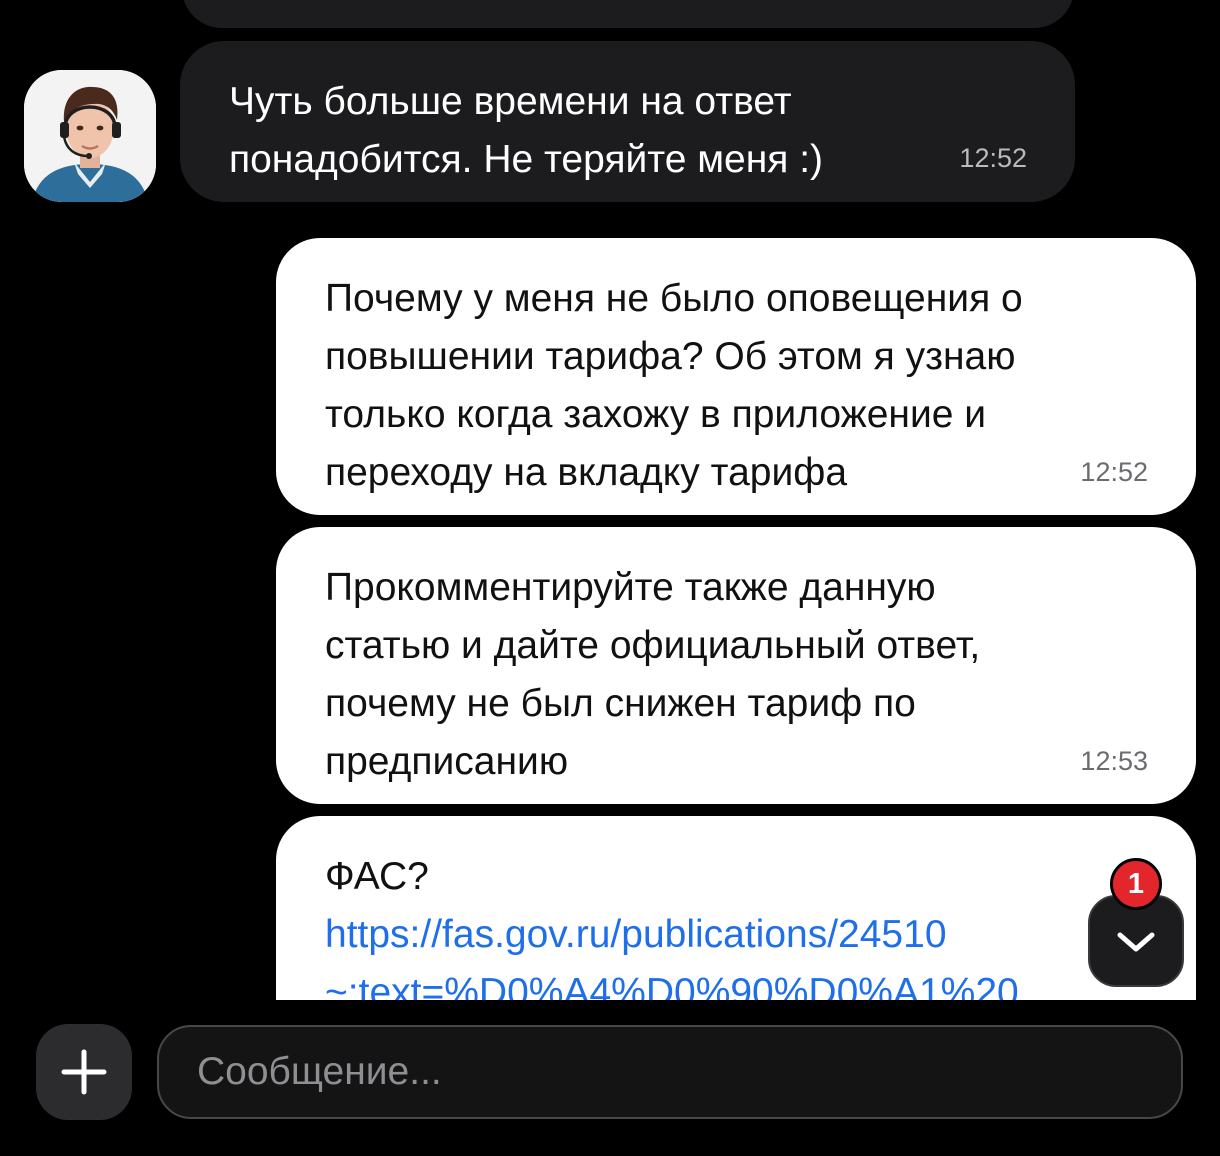  What do you see at coordinates (1114, 761) in the screenshot?
I see `message-time: 12:53` at bounding box center [1114, 761].